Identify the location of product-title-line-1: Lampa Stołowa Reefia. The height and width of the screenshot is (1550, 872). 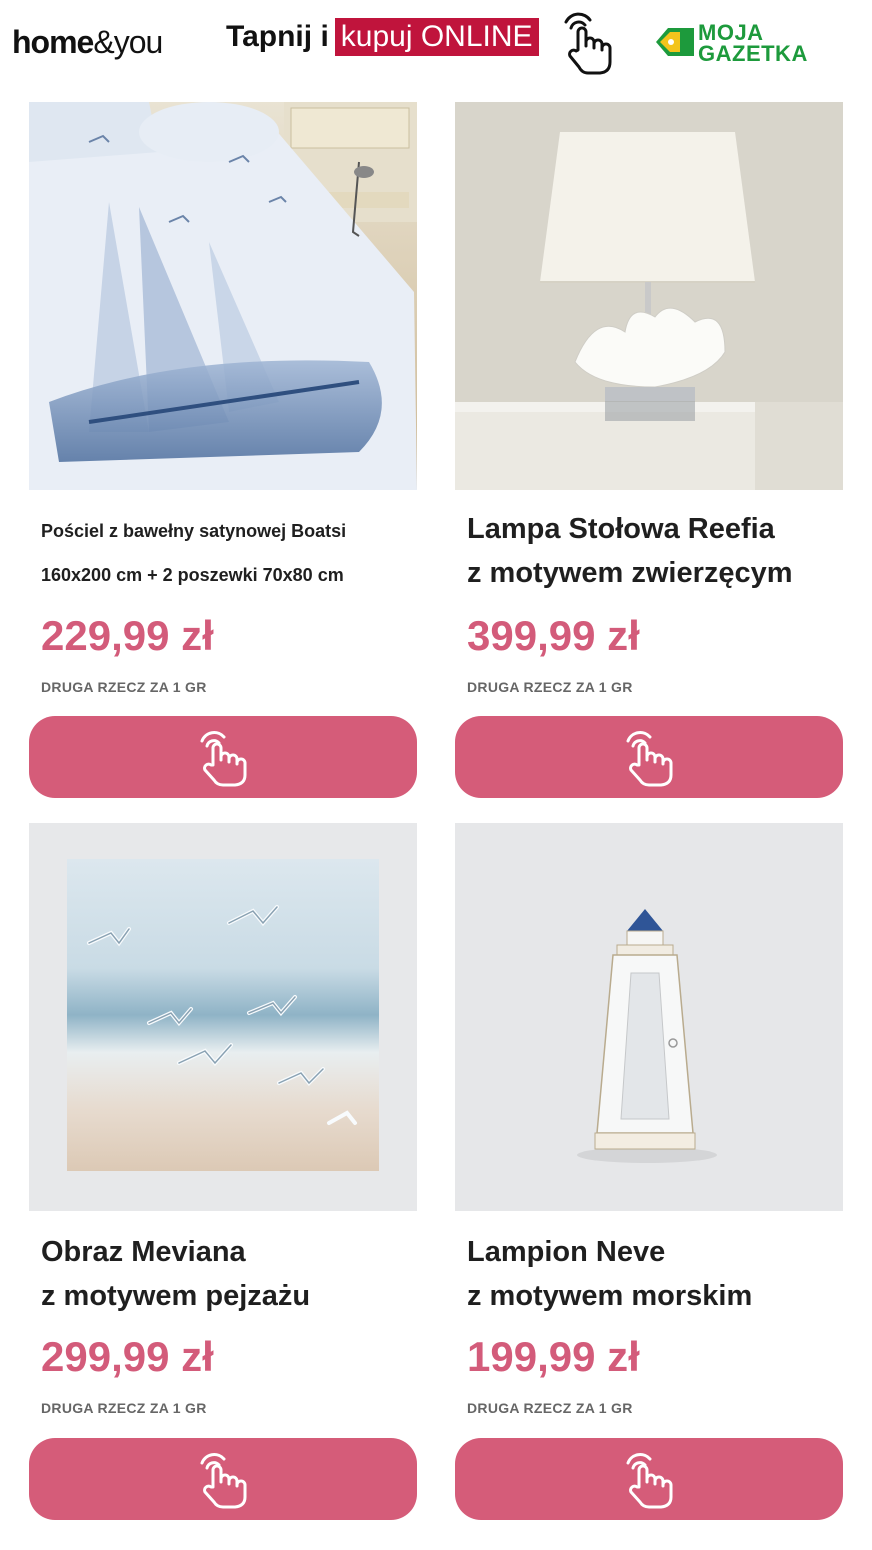
(621, 529).